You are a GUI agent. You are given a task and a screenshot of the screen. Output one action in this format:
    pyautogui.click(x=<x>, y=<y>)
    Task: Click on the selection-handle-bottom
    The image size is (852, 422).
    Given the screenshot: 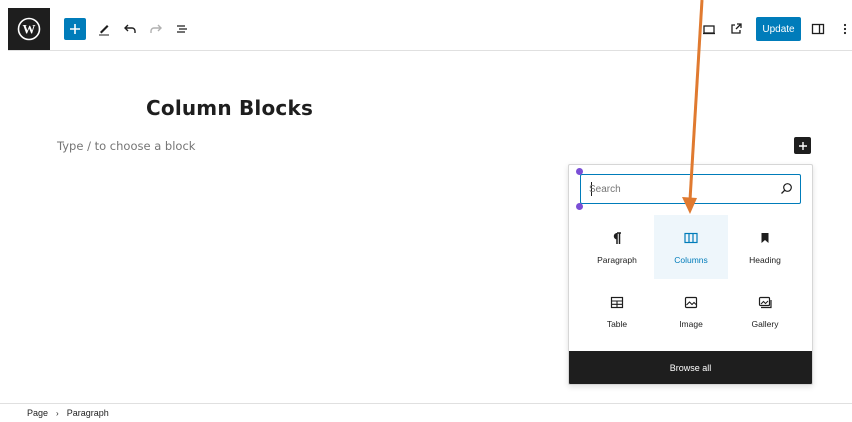 What is the action you would take?
    pyautogui.click(x=579, y=206)
    